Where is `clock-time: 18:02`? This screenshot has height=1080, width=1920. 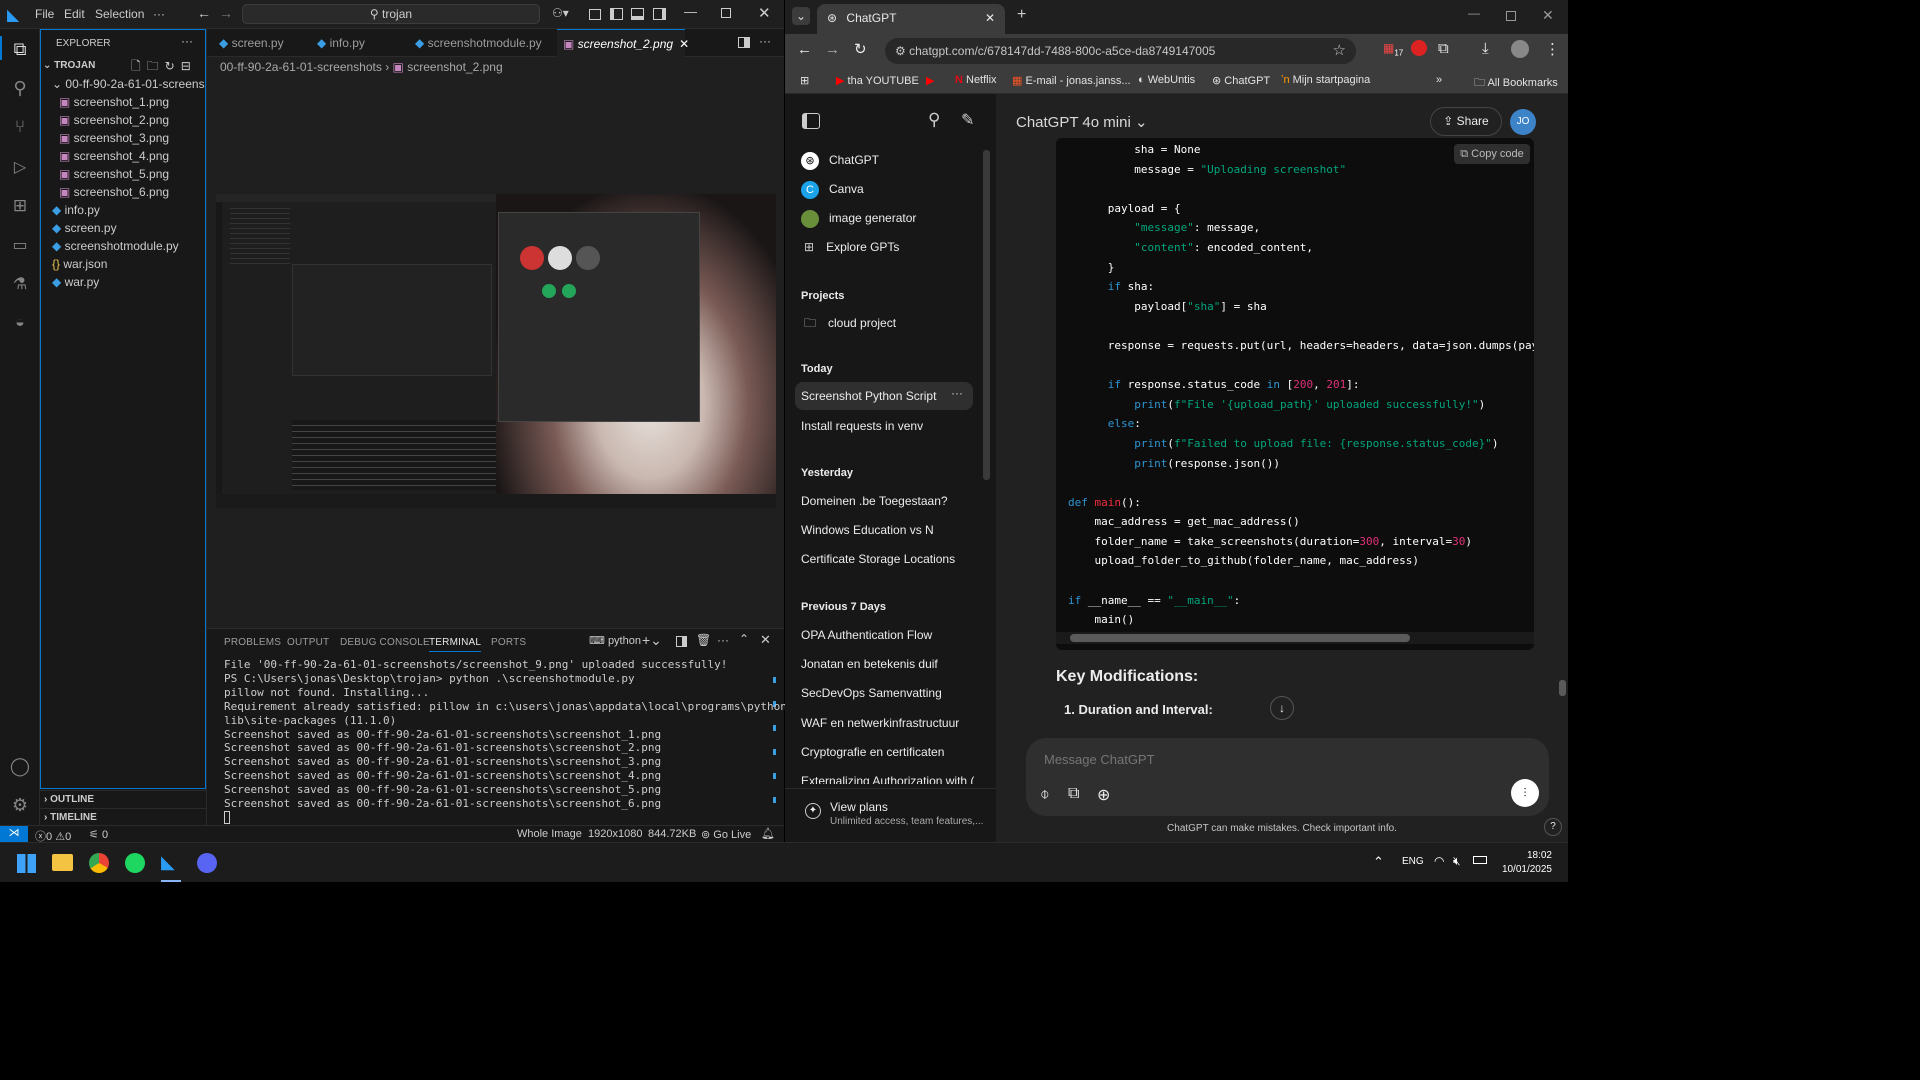
clock-time: 18:02 is located at coordinates (1531, 855).